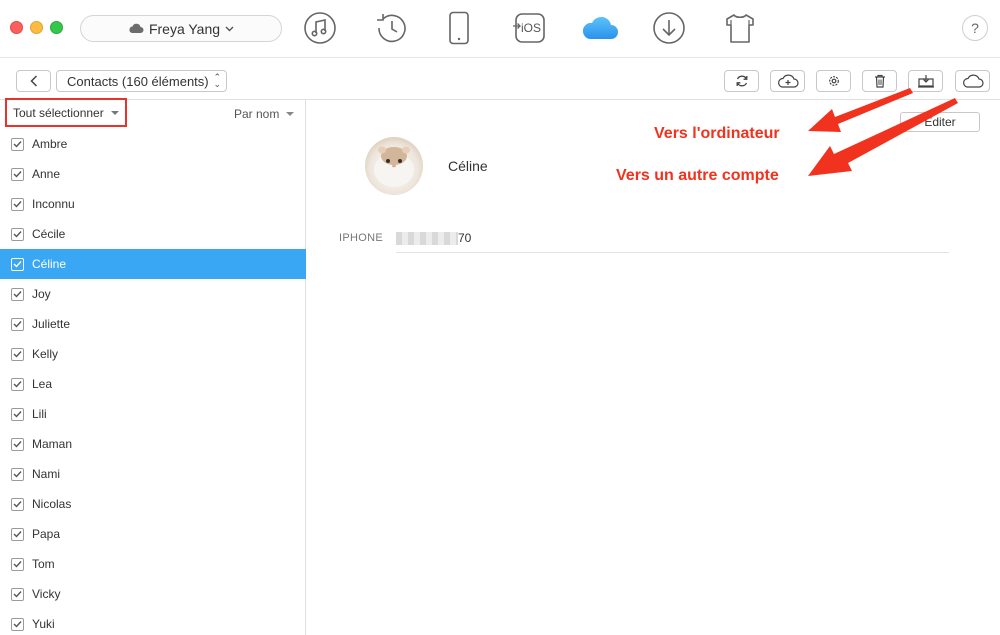  What do you see at coordinates (153, 324) in the screenshot?
I see `contact-row: Juliette` at bounding box center [153, 324].